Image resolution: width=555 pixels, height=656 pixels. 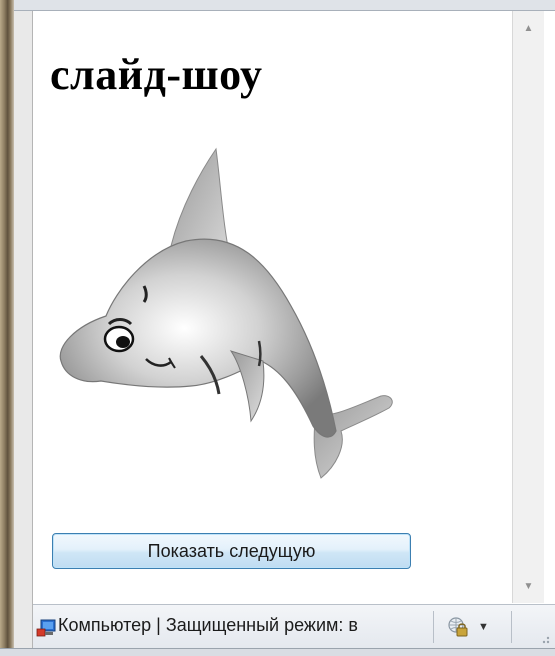 What do you see at coordinates (231, 551) in the screenshot?
I see `show-next-button: Показать следущую` at bounding box center [231, 551].